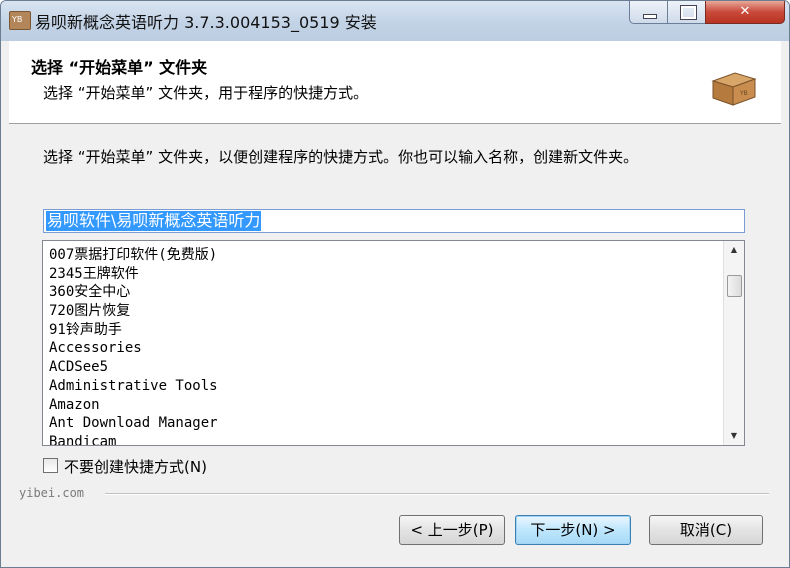 The width and height of the screenshot is (790, 568). Describe the element at coordinates (384, 292) in the screenshot. I see `folder-list-item: 360安全中心` at that location.